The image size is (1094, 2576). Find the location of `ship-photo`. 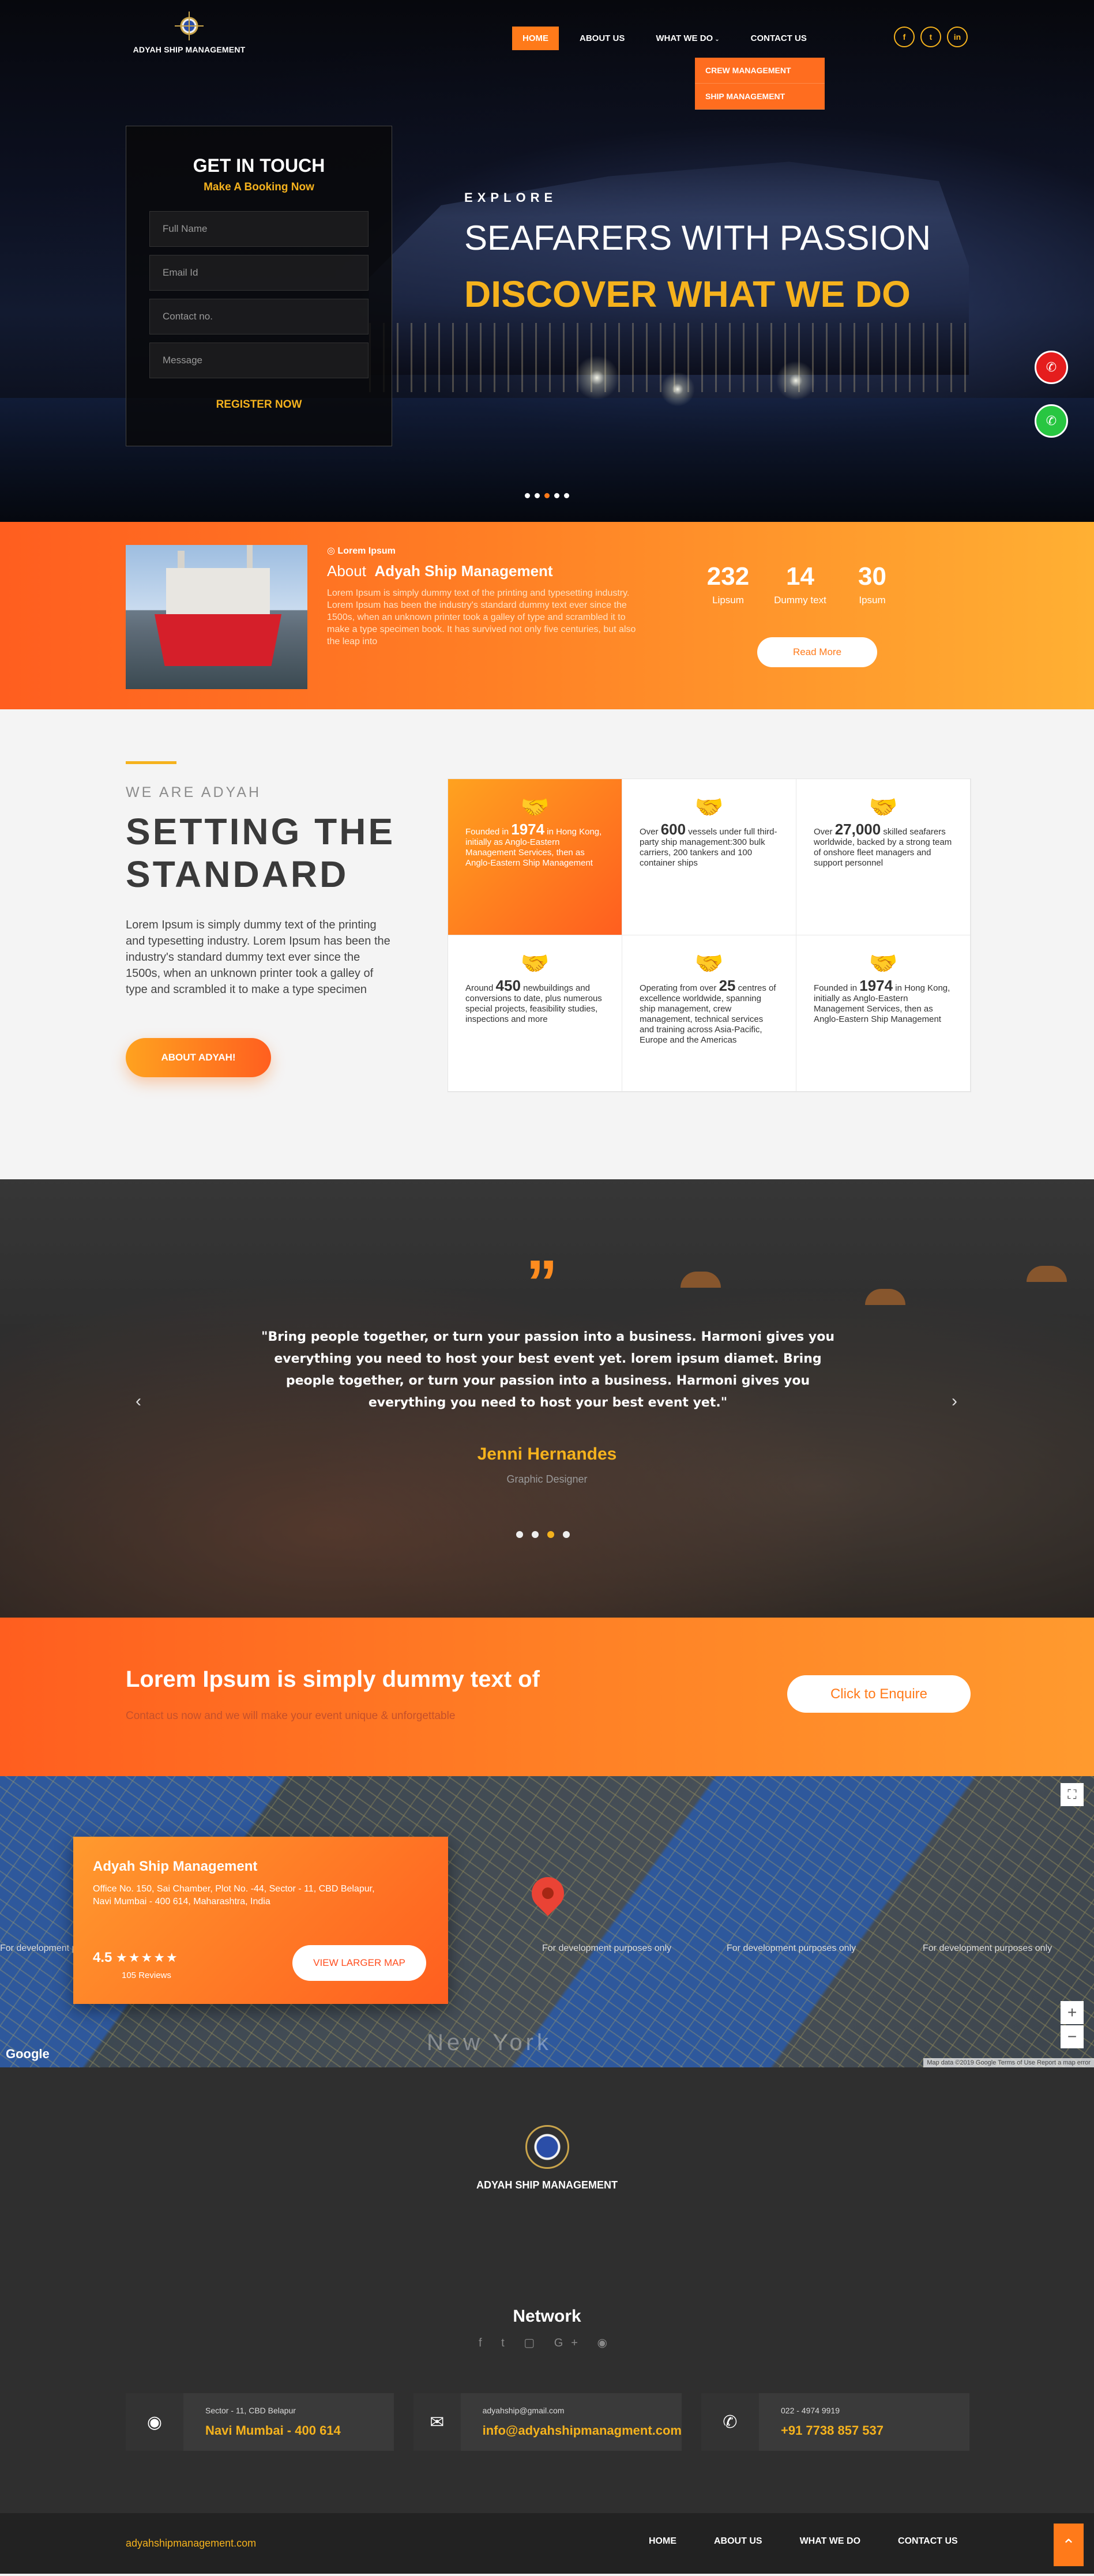

ship-photo is located at coordinates (216, 617).